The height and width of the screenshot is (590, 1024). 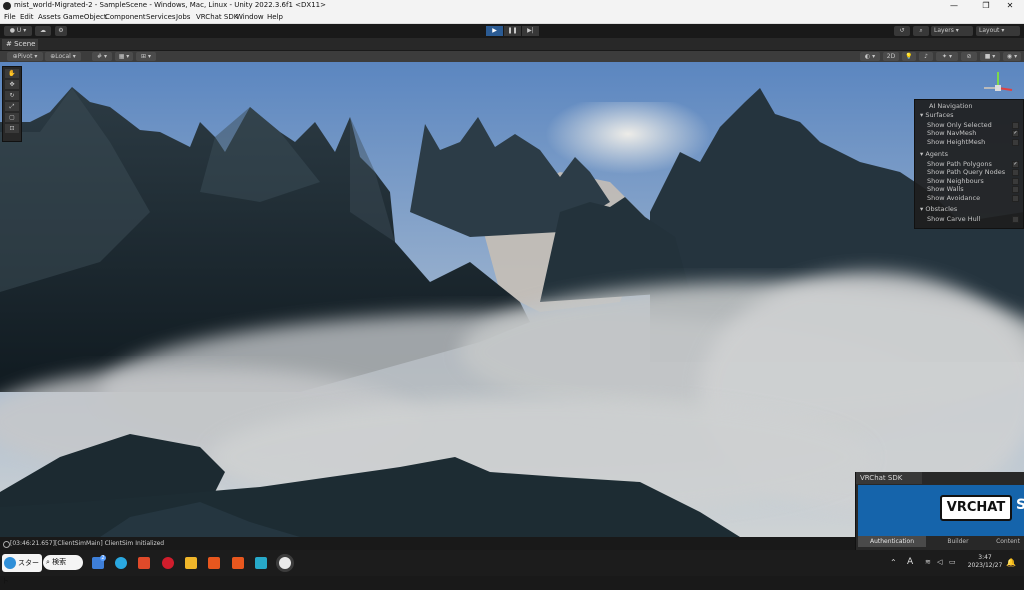 I want to click on wifi-icon: ≋, so click(x=928, y=562).